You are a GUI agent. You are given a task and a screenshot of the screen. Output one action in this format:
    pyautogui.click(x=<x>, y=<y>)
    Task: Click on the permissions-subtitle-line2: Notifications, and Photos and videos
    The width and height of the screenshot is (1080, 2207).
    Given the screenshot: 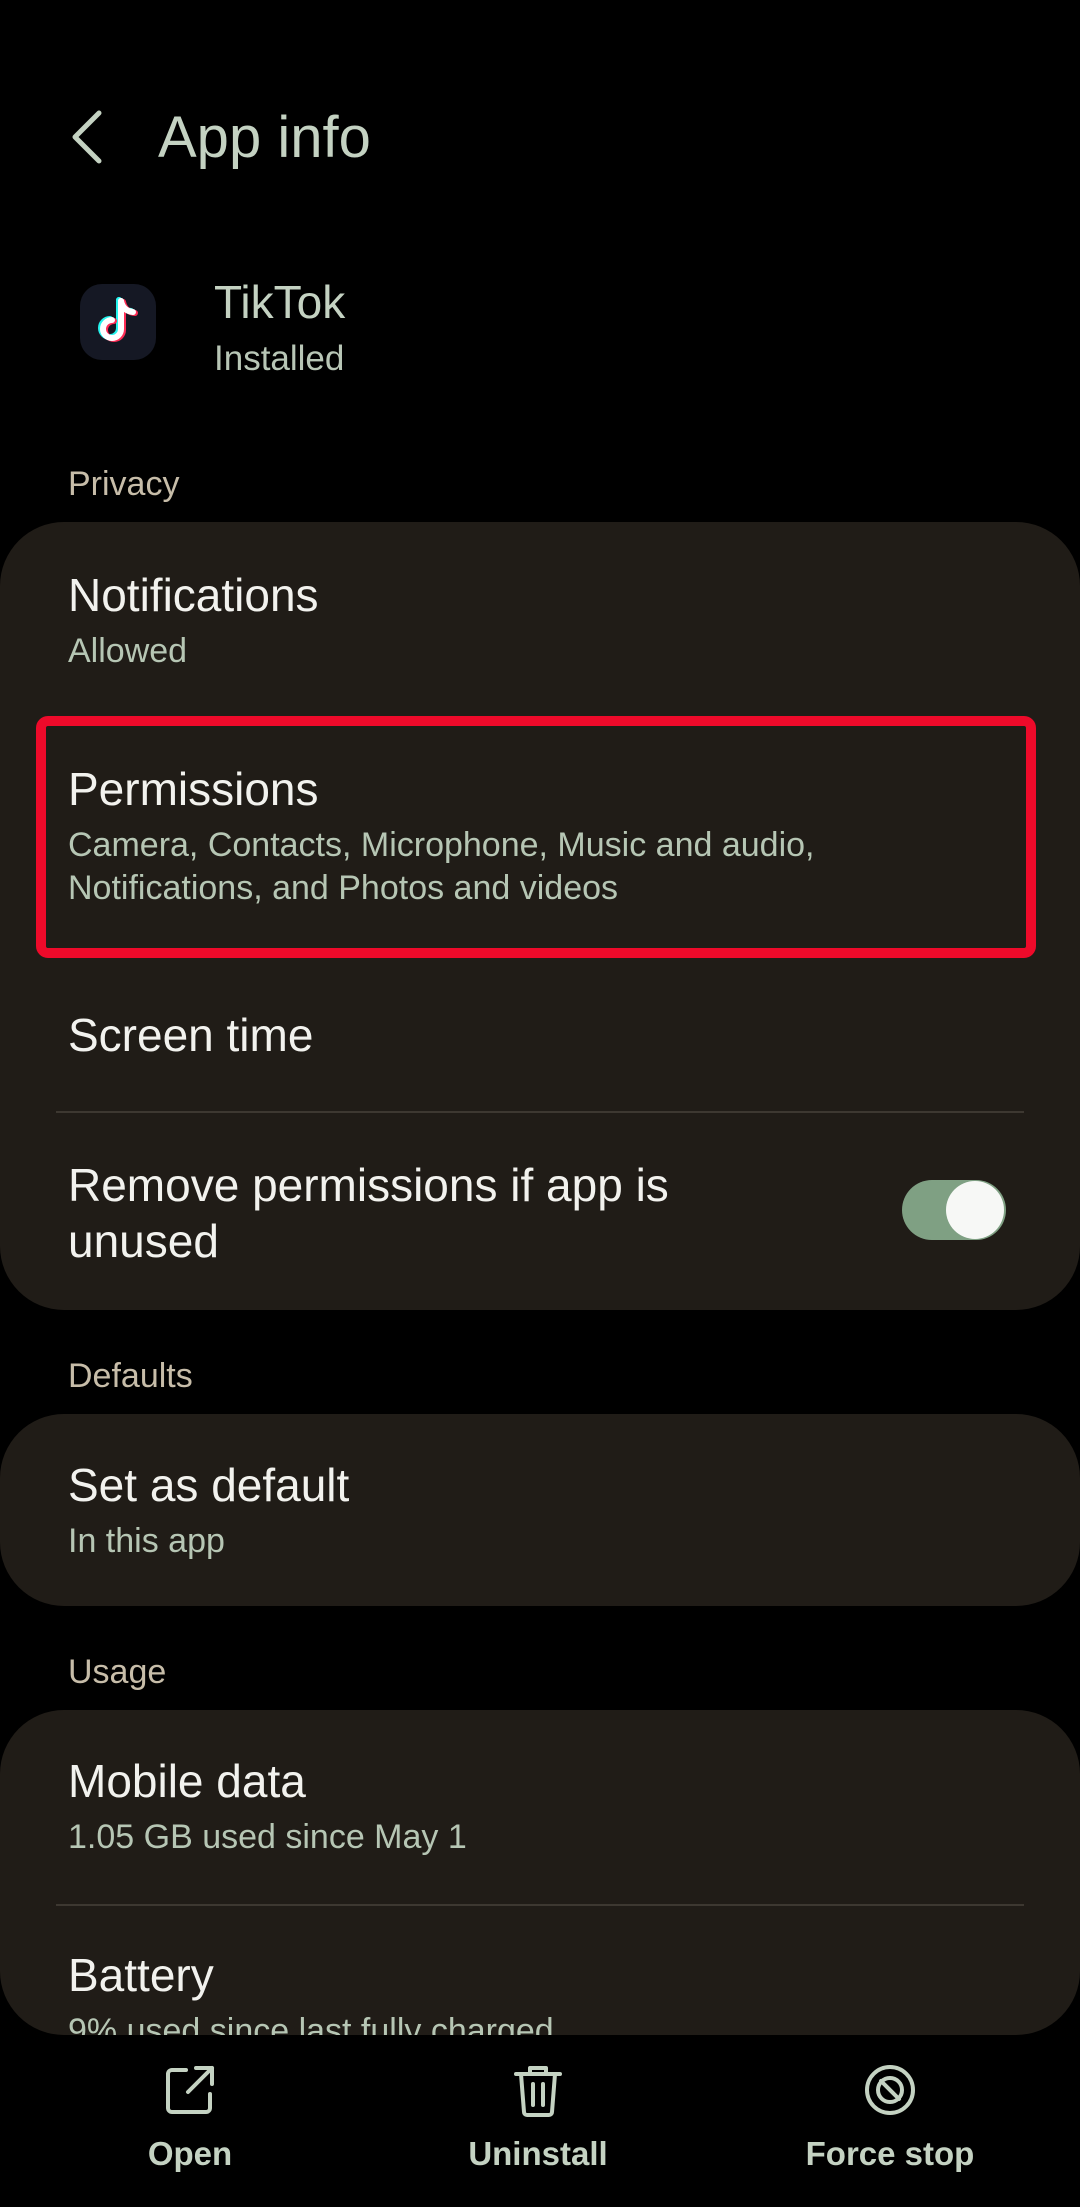 What is the action you would take?
    pyautogui.click(x=343, y=888)
    